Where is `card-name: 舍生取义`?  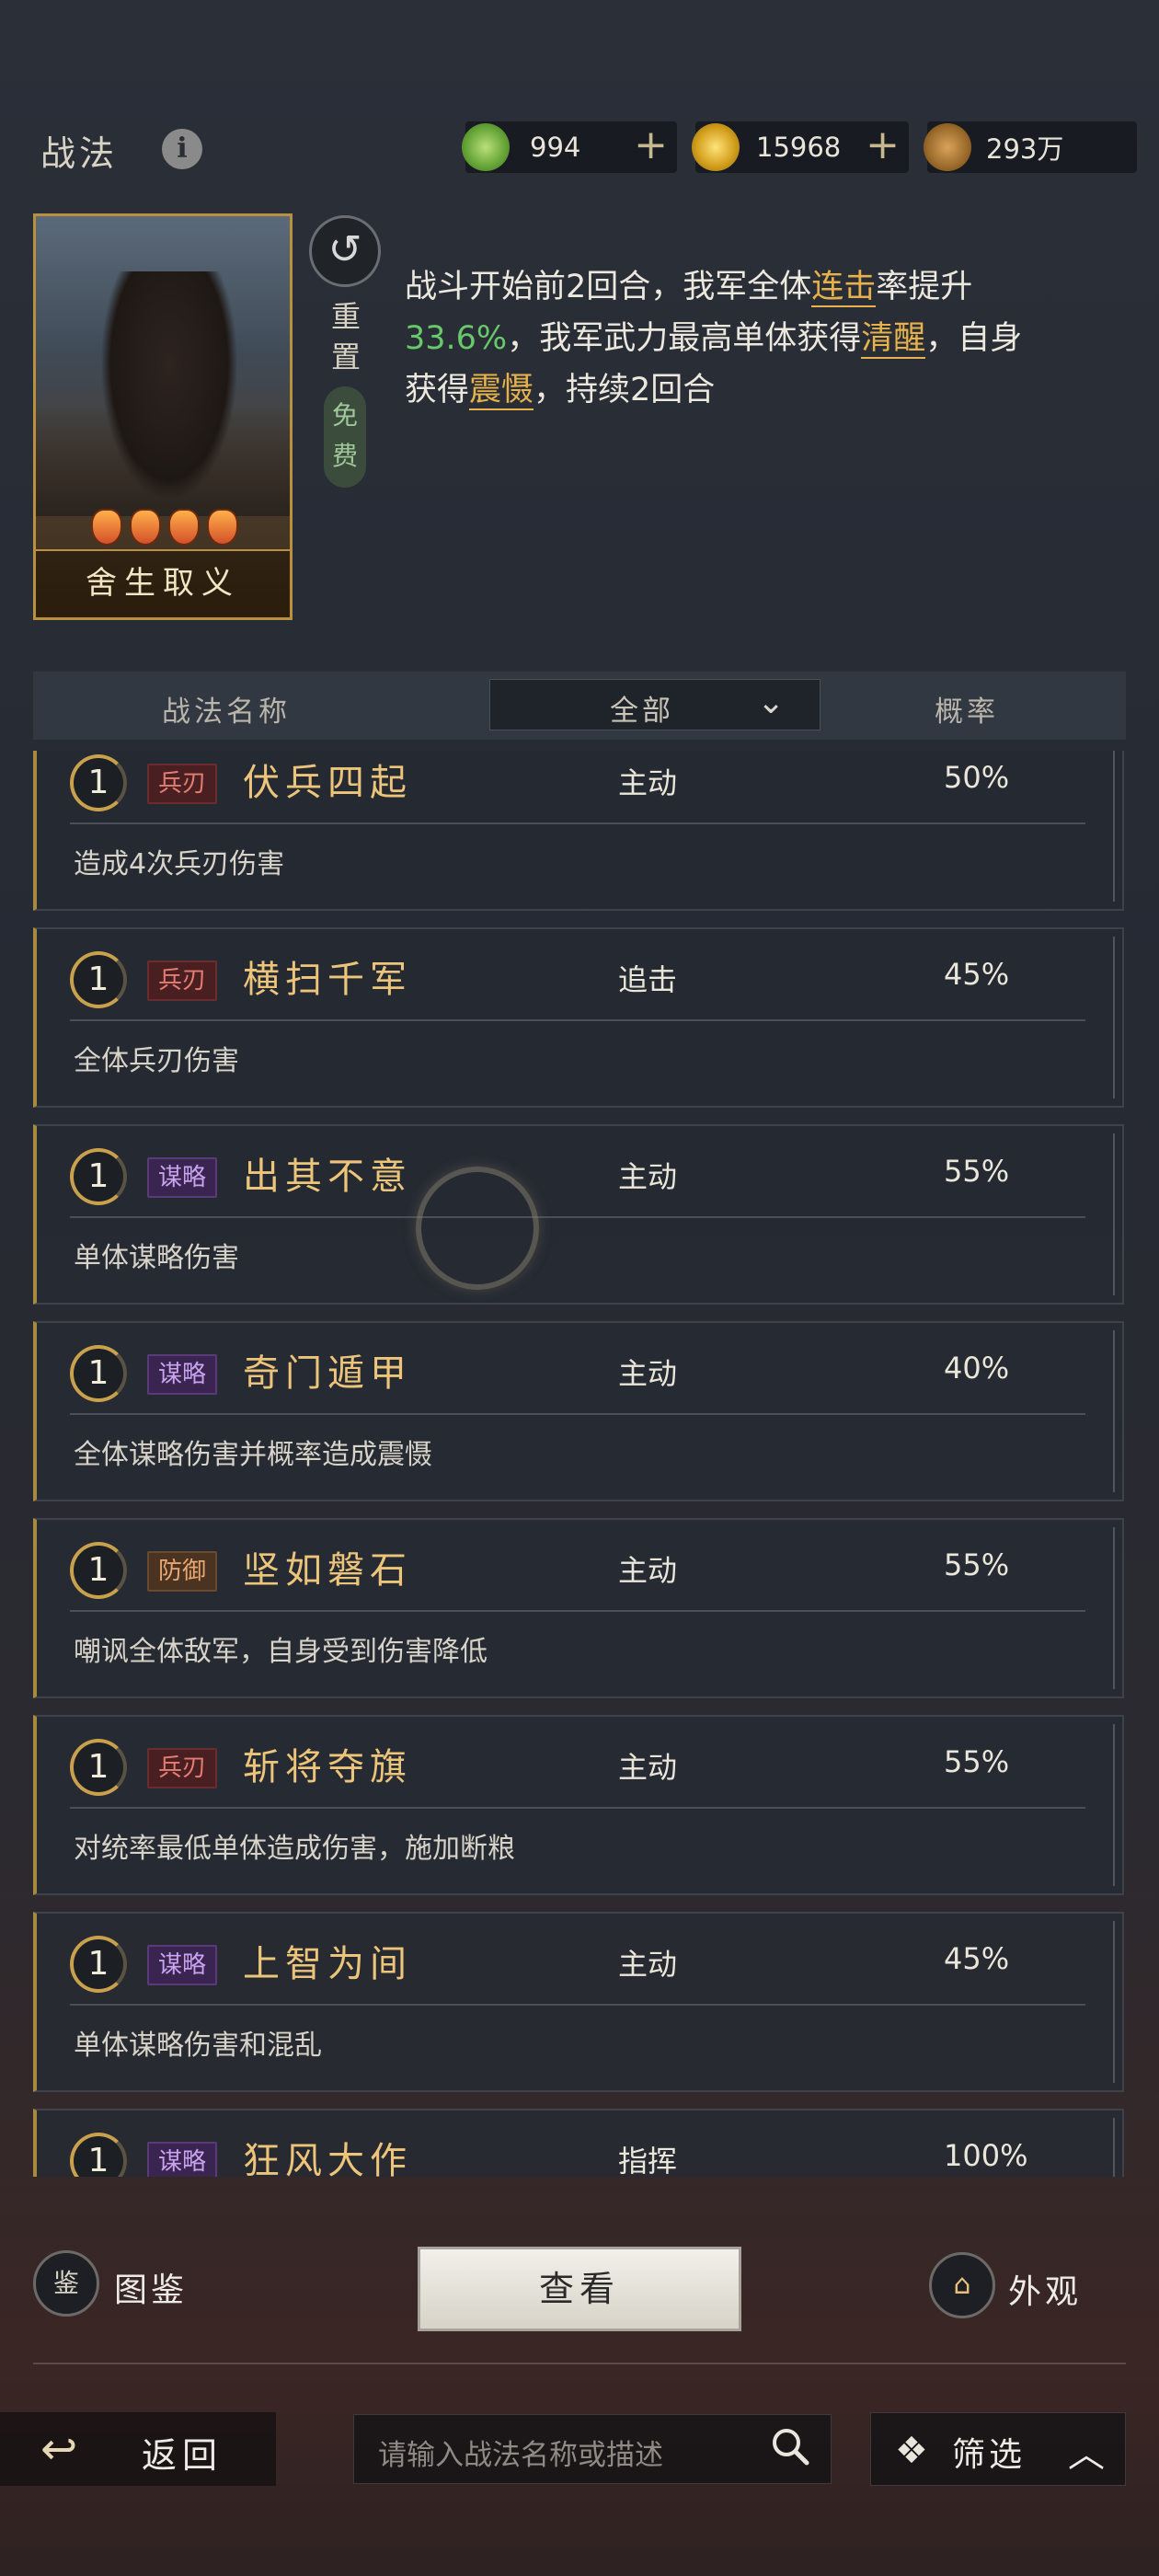
card-name: 舍生取义 is located at coordinates (163, 583).